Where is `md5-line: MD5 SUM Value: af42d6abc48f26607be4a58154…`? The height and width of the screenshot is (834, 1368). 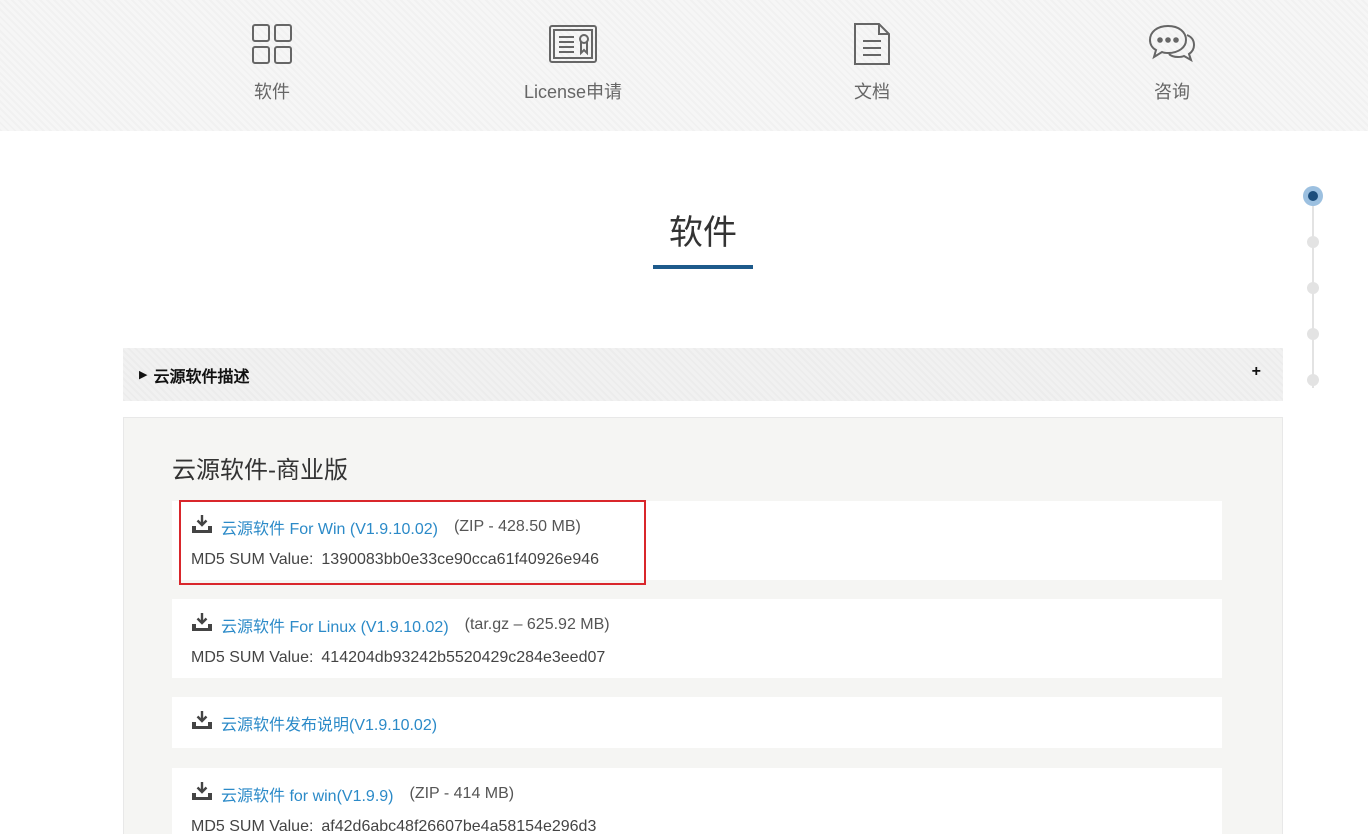 md5-line: MD5 SUM Value: af42d6abc48f26607be4a58154… is located at coordinates (393, 825).